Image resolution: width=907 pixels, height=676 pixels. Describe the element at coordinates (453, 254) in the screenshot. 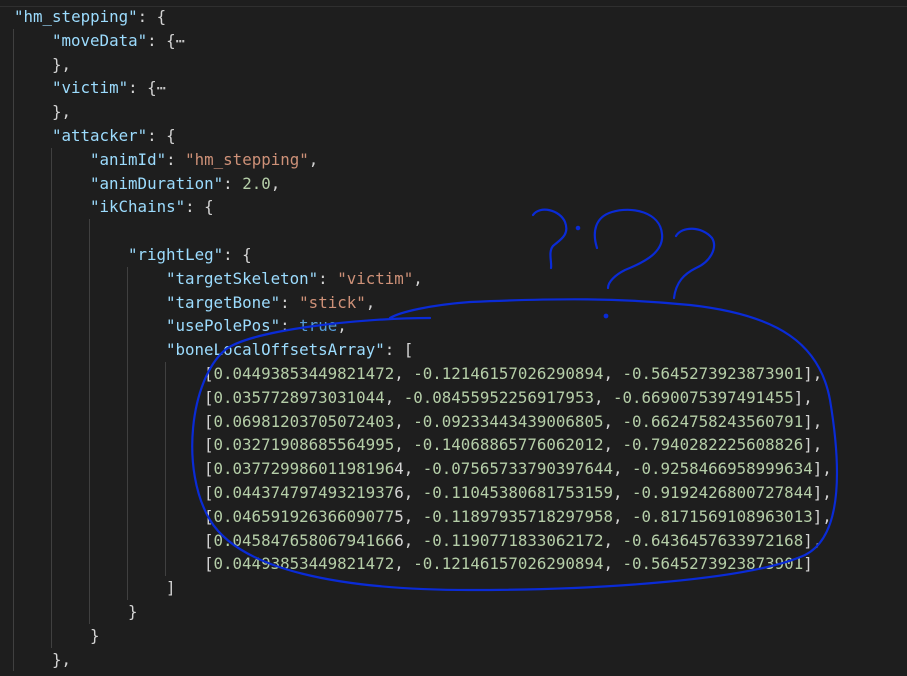

I see `code-line: "rightLeg": {` at that location.